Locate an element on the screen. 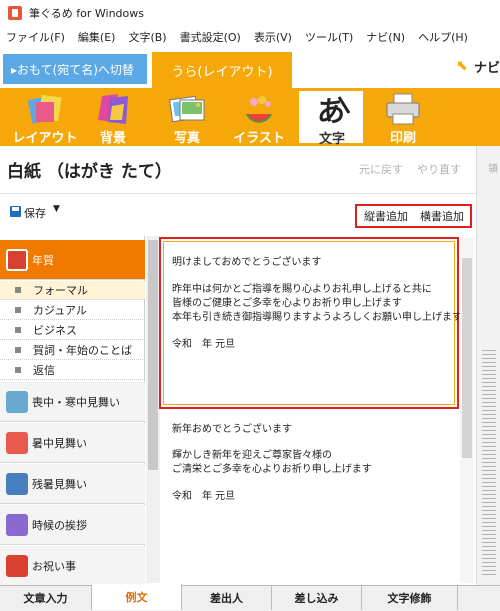 The width and height of the screenshot is (500, 611). subcategory-greetings: 賀詞・年始のことば is located at coordinates (72, 350).